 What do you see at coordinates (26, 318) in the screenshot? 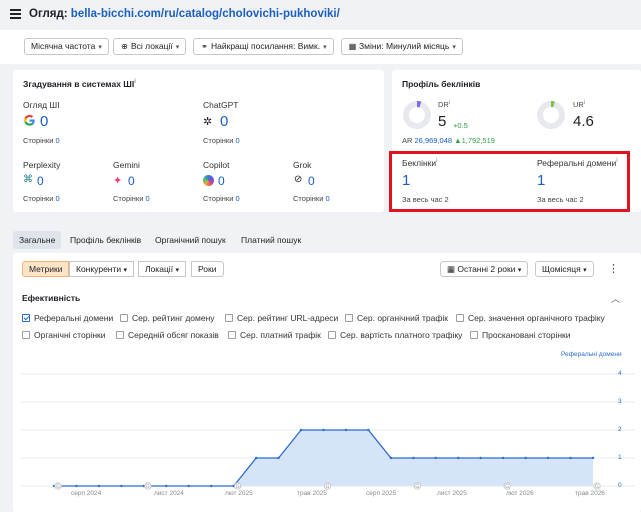
I see `checkbox-checked-icon` at bounding box center [26, 318].